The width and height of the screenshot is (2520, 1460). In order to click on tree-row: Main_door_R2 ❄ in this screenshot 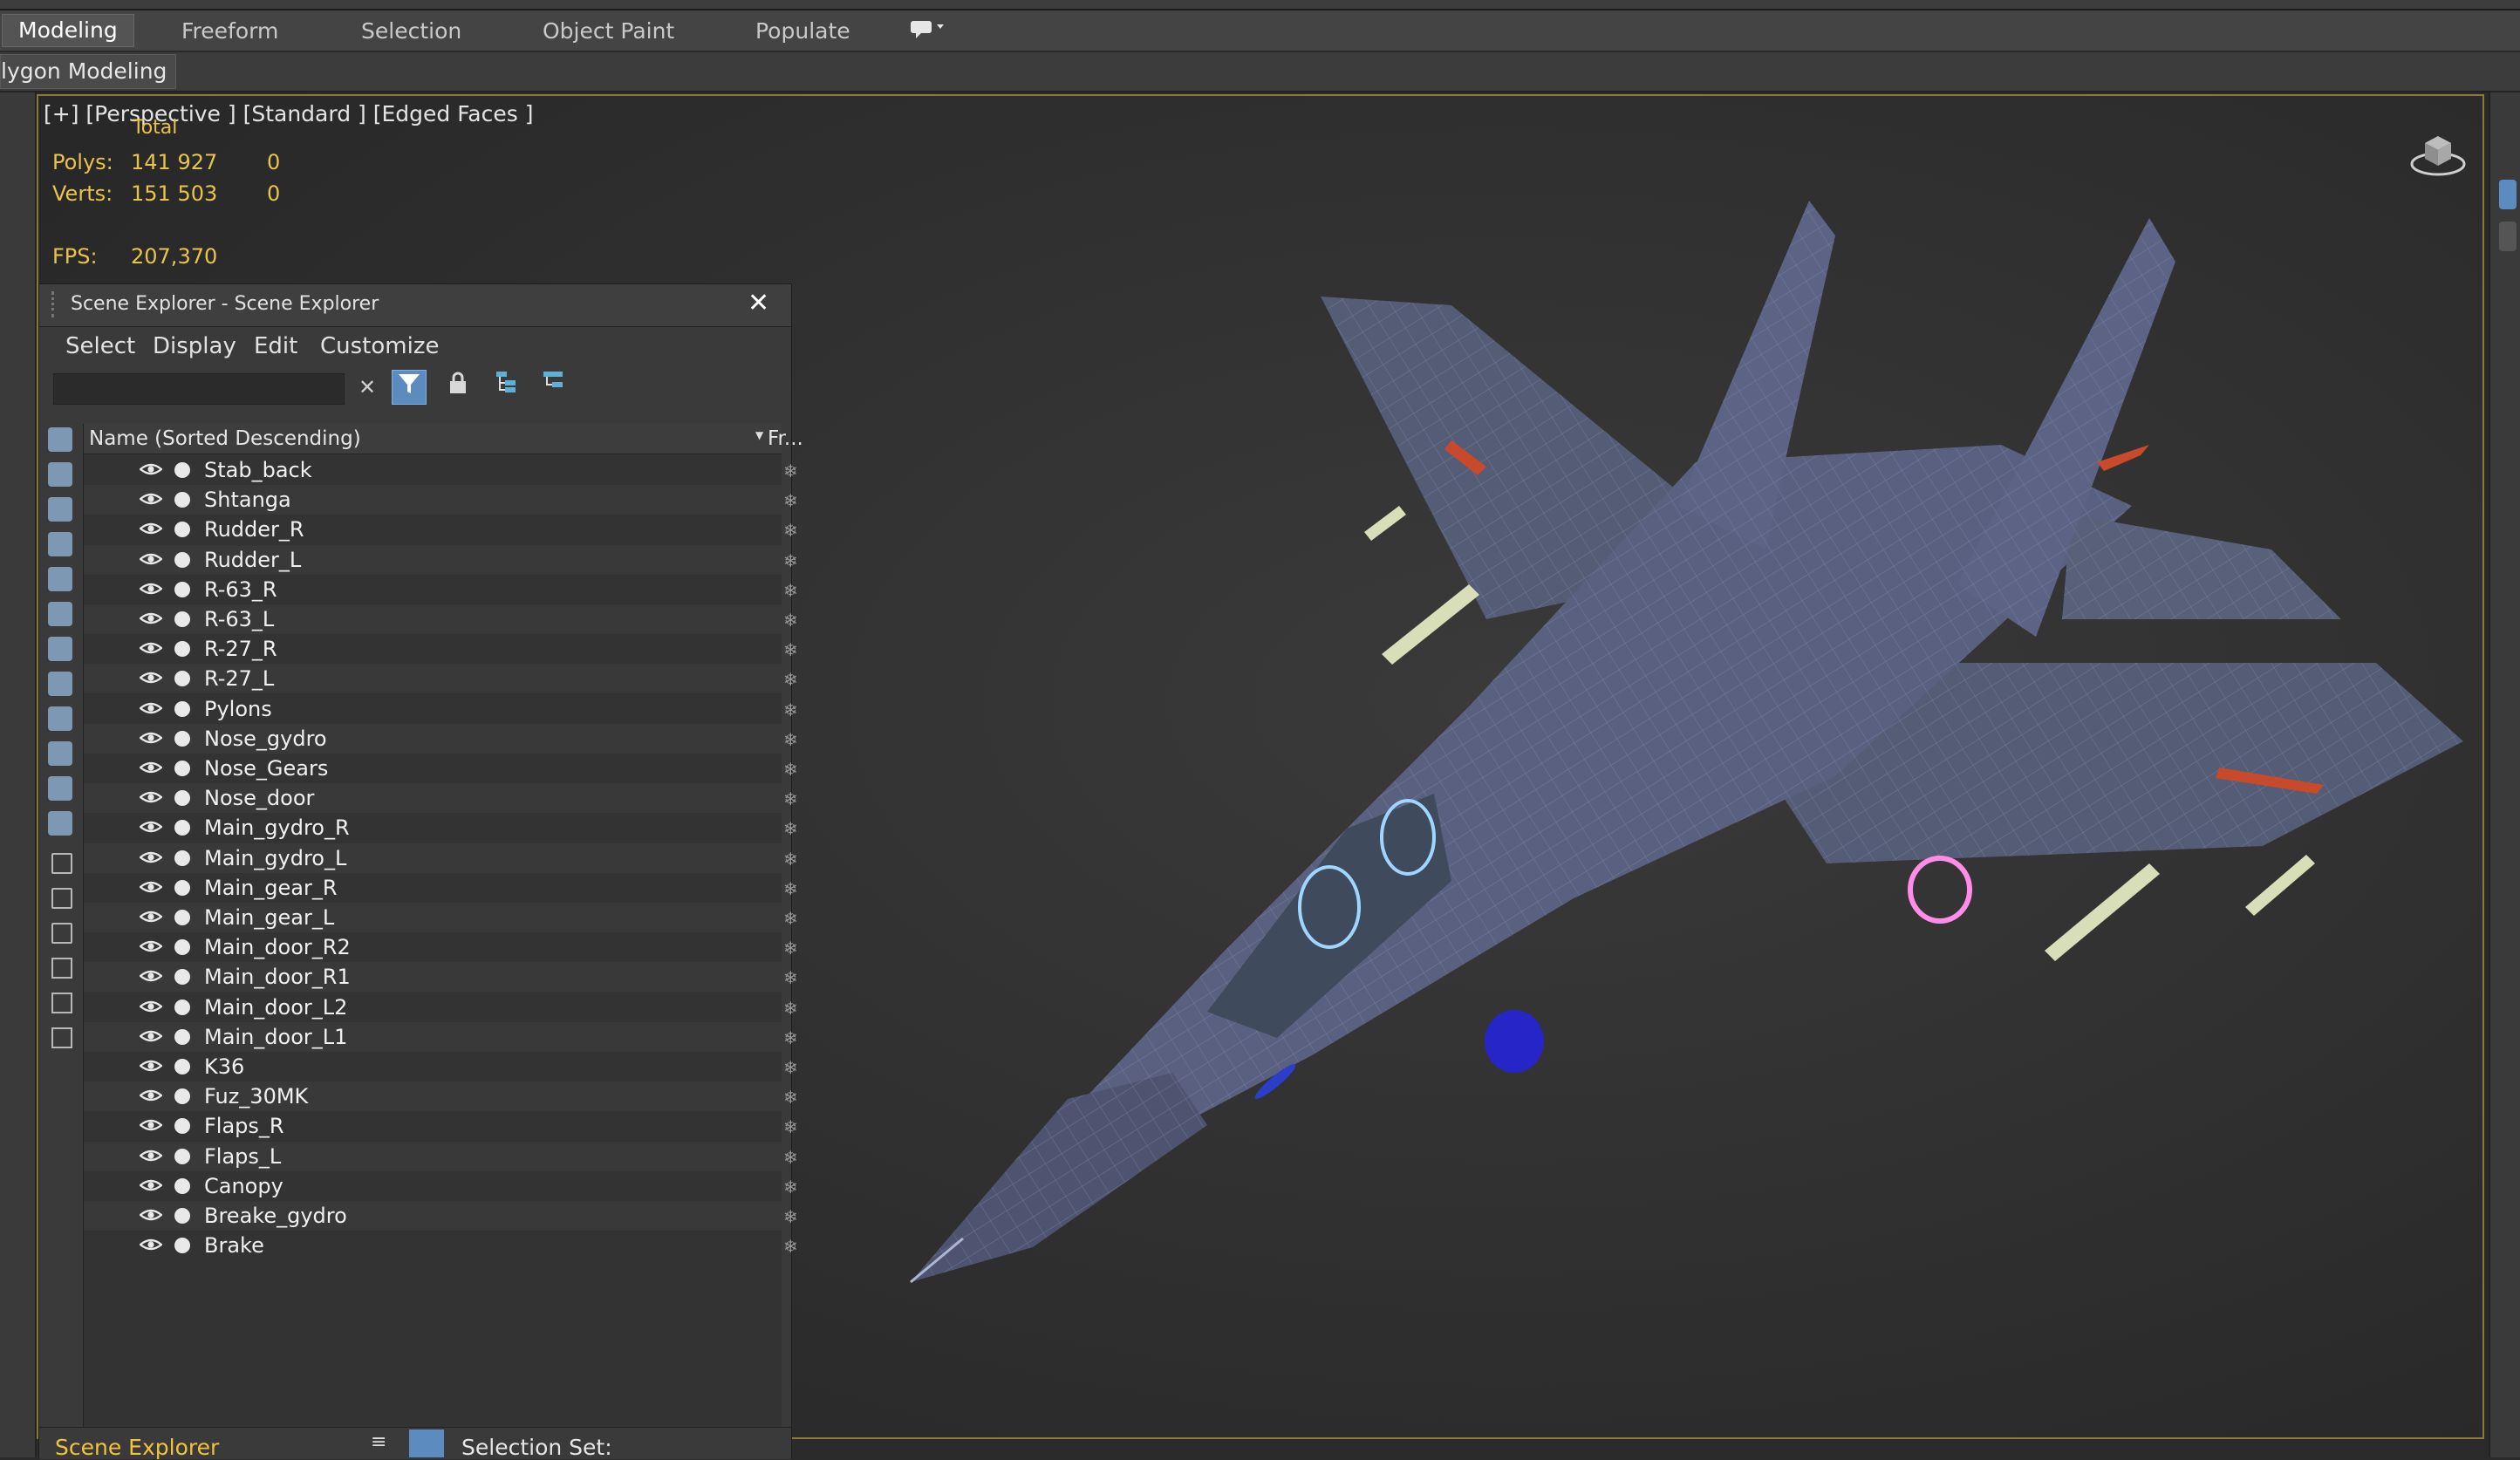, I will do `click(441, 947)`.